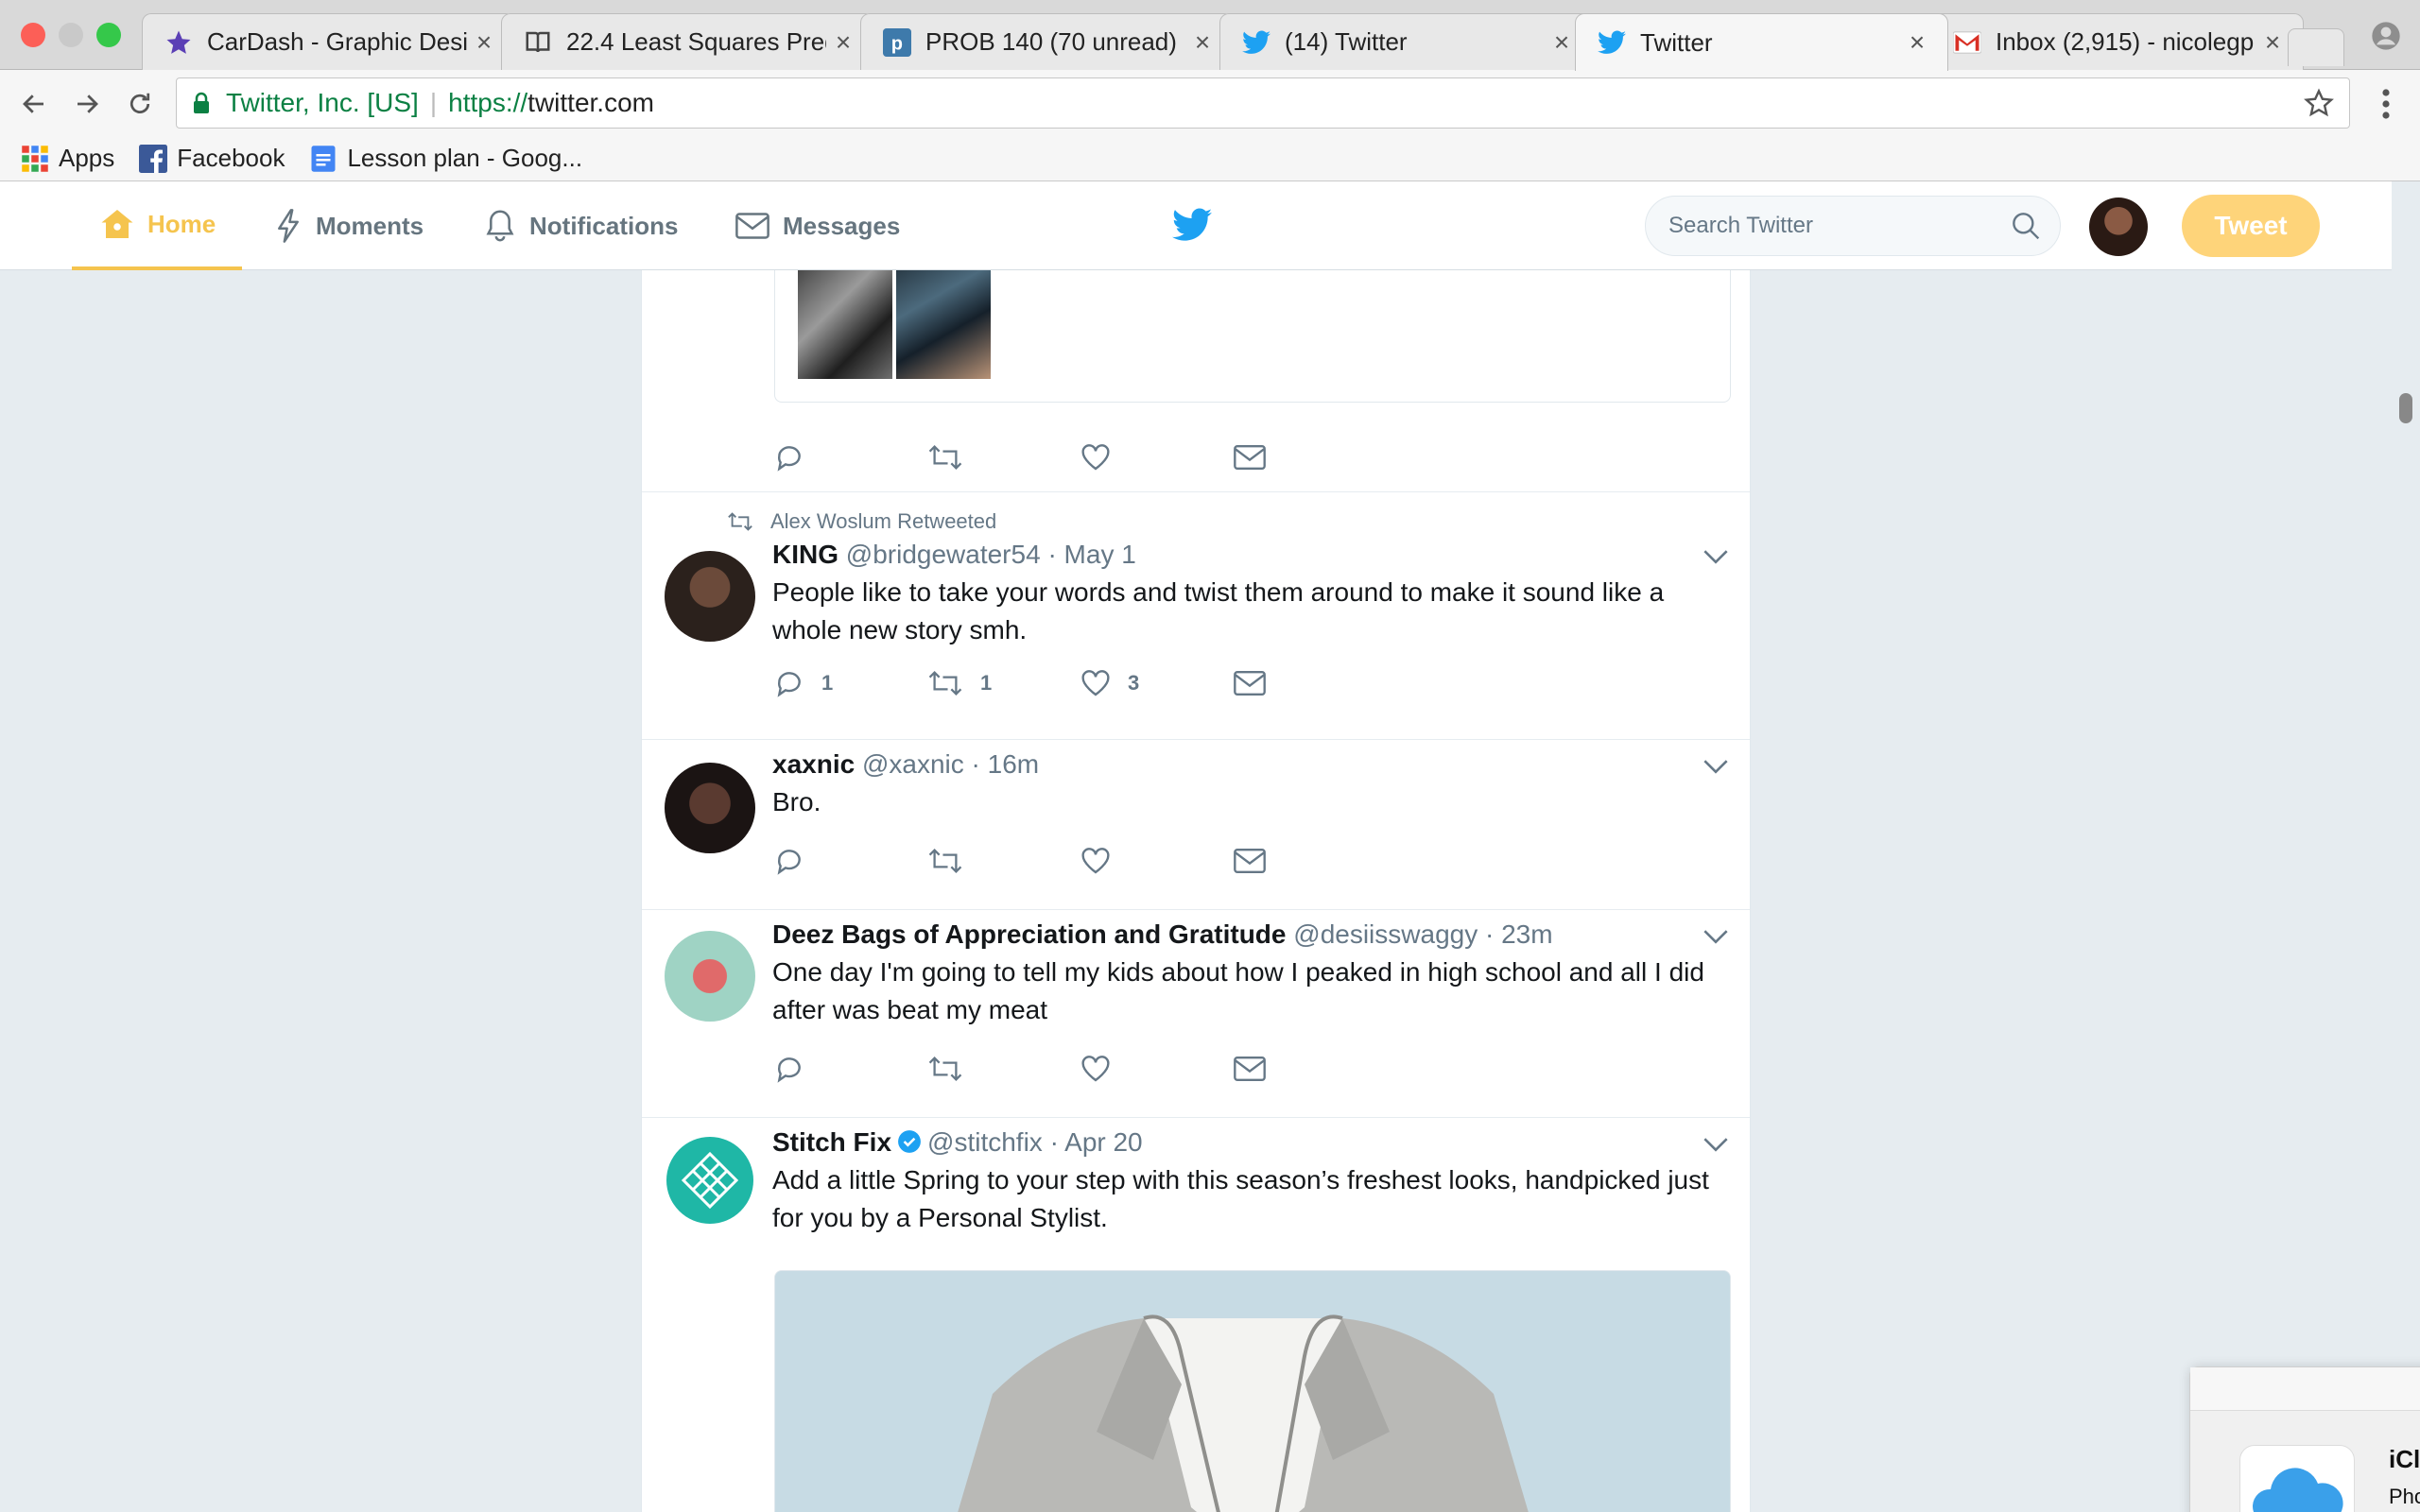 This screenshot has height=1512, width=2420. I want to click on icloud-icon, so click(2297, 1478).